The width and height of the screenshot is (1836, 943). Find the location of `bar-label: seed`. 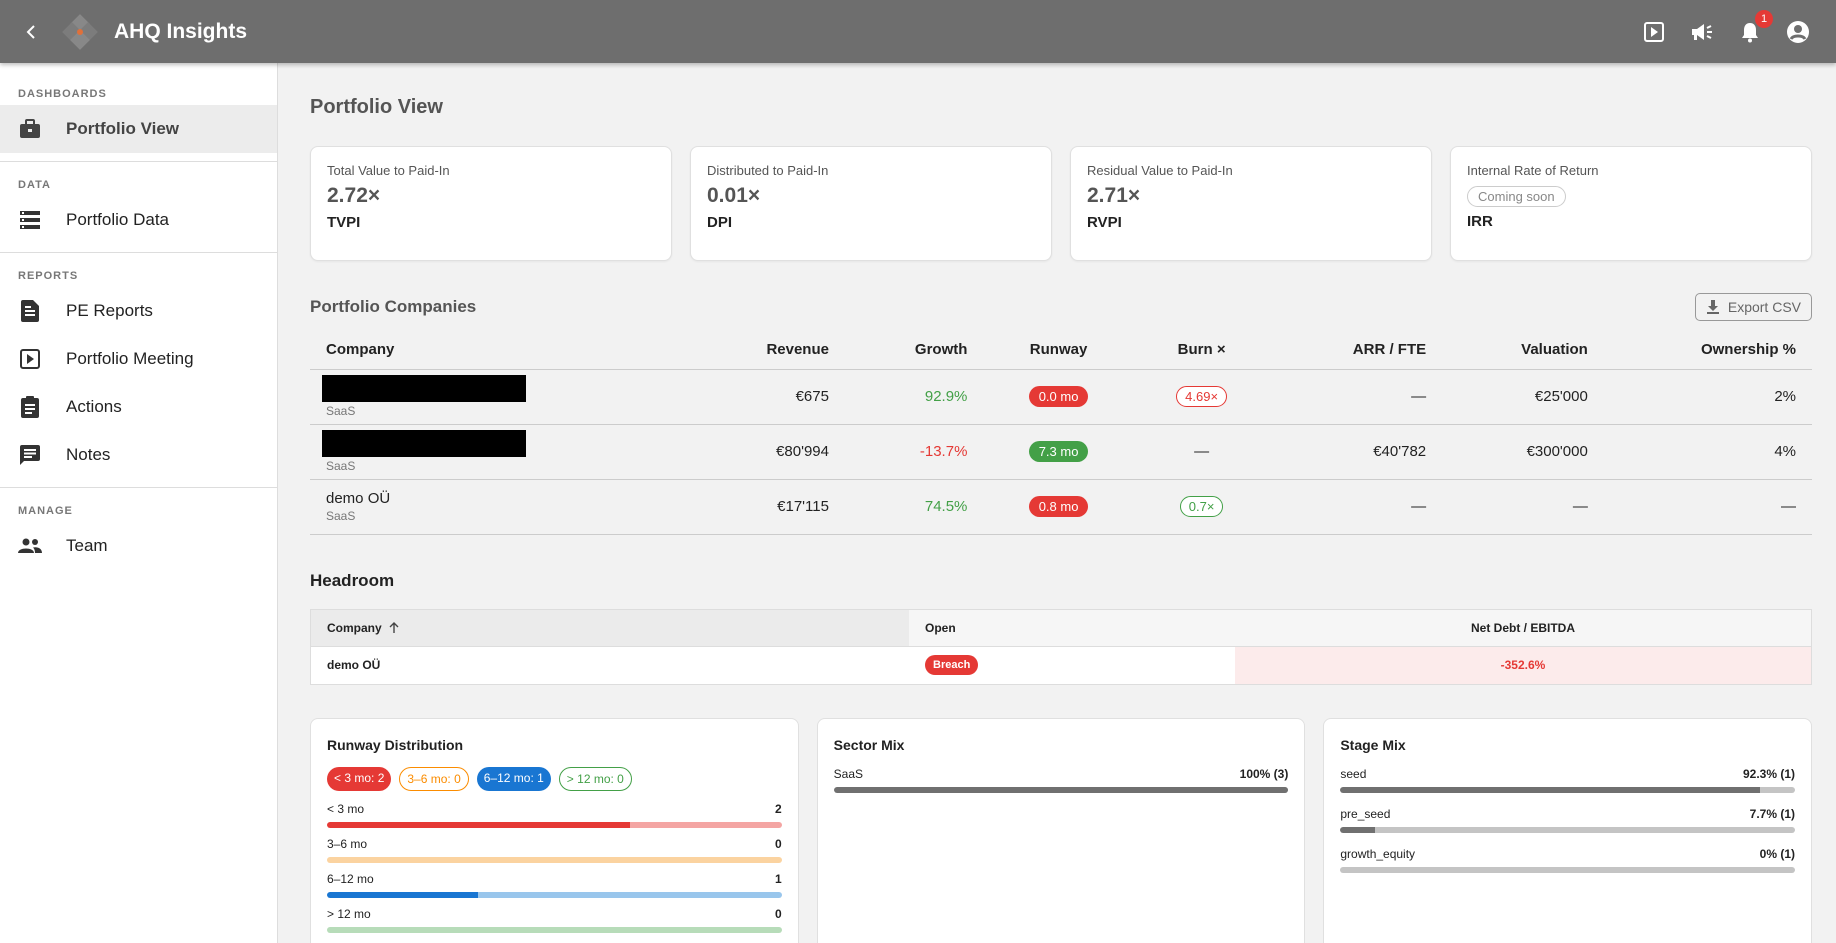

bar-label: seed is located at coordinates (1353, 773).